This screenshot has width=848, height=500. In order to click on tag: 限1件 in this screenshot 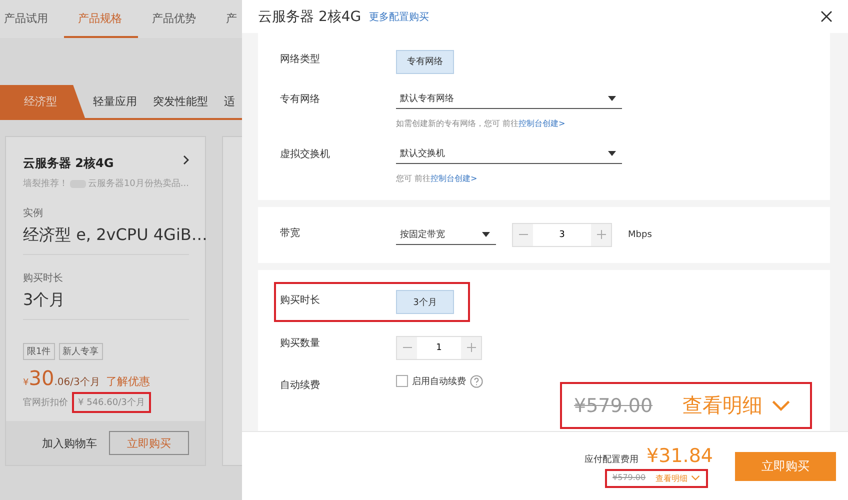, I will do `click(39, 351)`.